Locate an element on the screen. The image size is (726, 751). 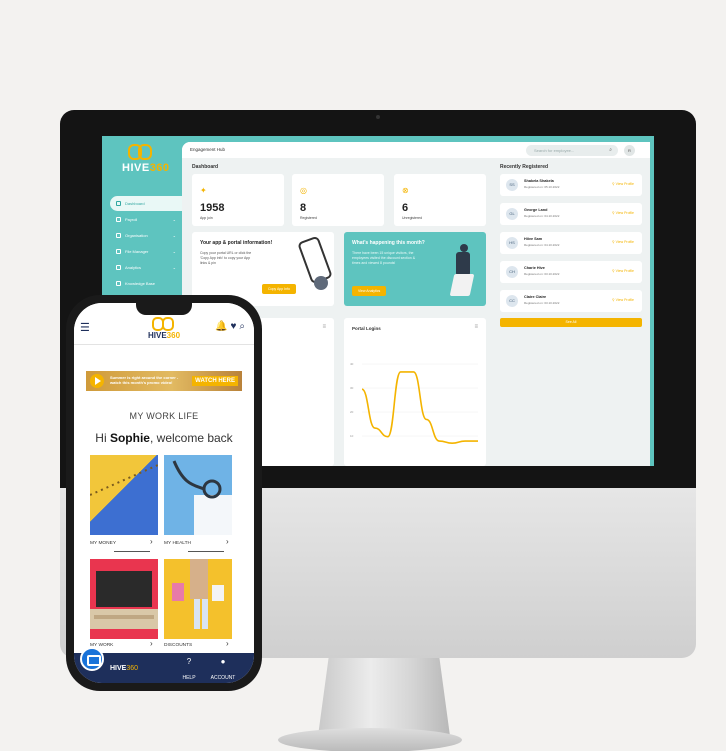
avatar: HS is located at coordinates (512, 243).